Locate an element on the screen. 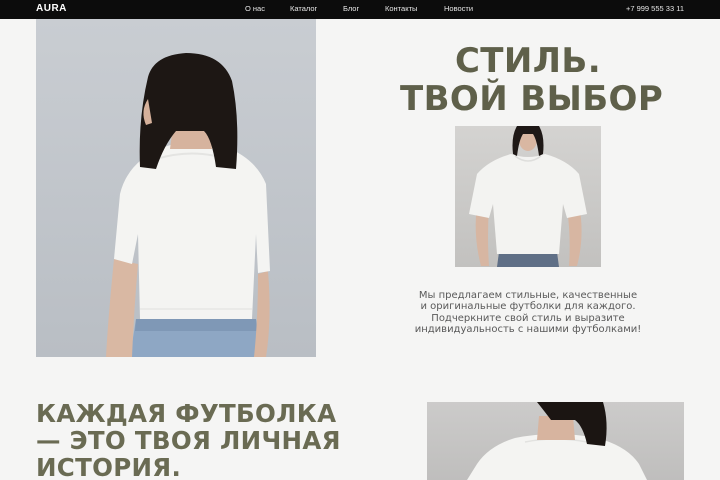 Image resolution: width=720 pixels, height=480 pixels. section-title-line-2: — ЭТО ТВОЯ ЛИЧНАЯ is located at coordinates (188, 440).